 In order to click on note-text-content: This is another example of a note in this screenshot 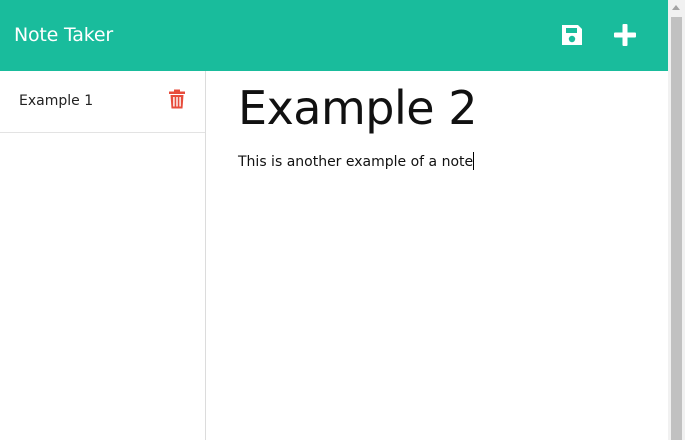, I will do `click(356, 162)`.